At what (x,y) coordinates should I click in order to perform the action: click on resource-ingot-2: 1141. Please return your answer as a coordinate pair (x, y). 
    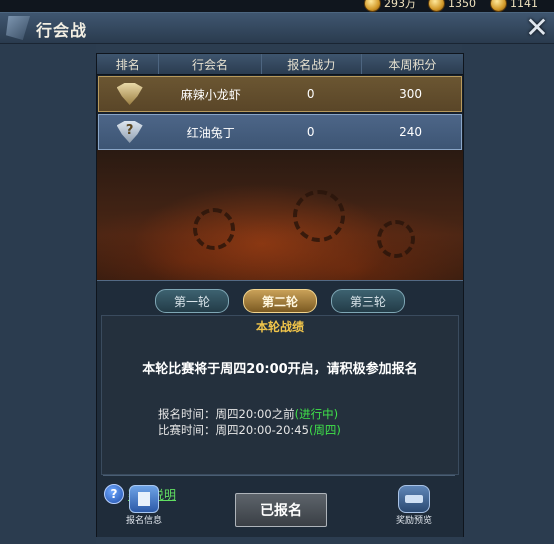
    Looking at the image, I should click on (514, 6).